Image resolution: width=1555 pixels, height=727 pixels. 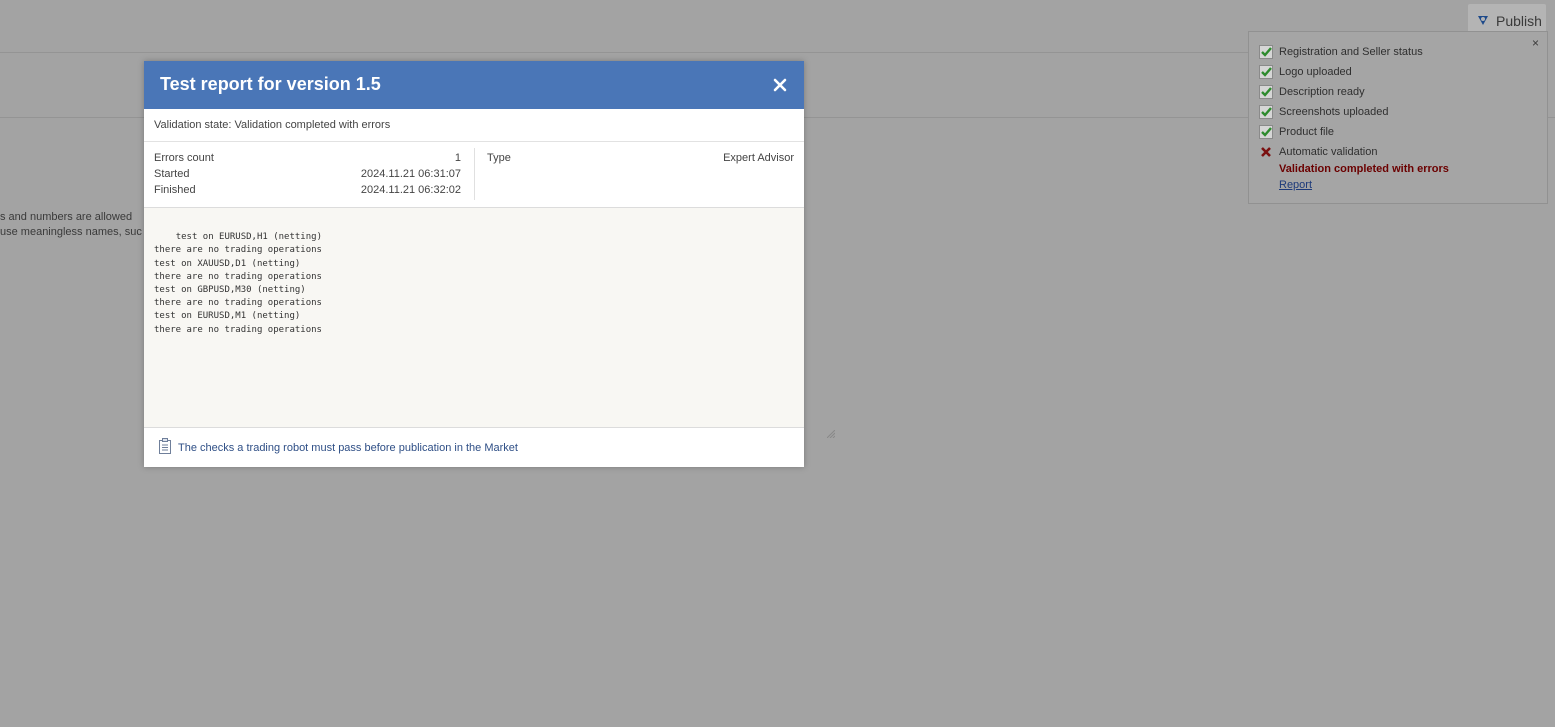 I want to click on checklist-item-product-file: Product file, so click(x=1296, y=132).